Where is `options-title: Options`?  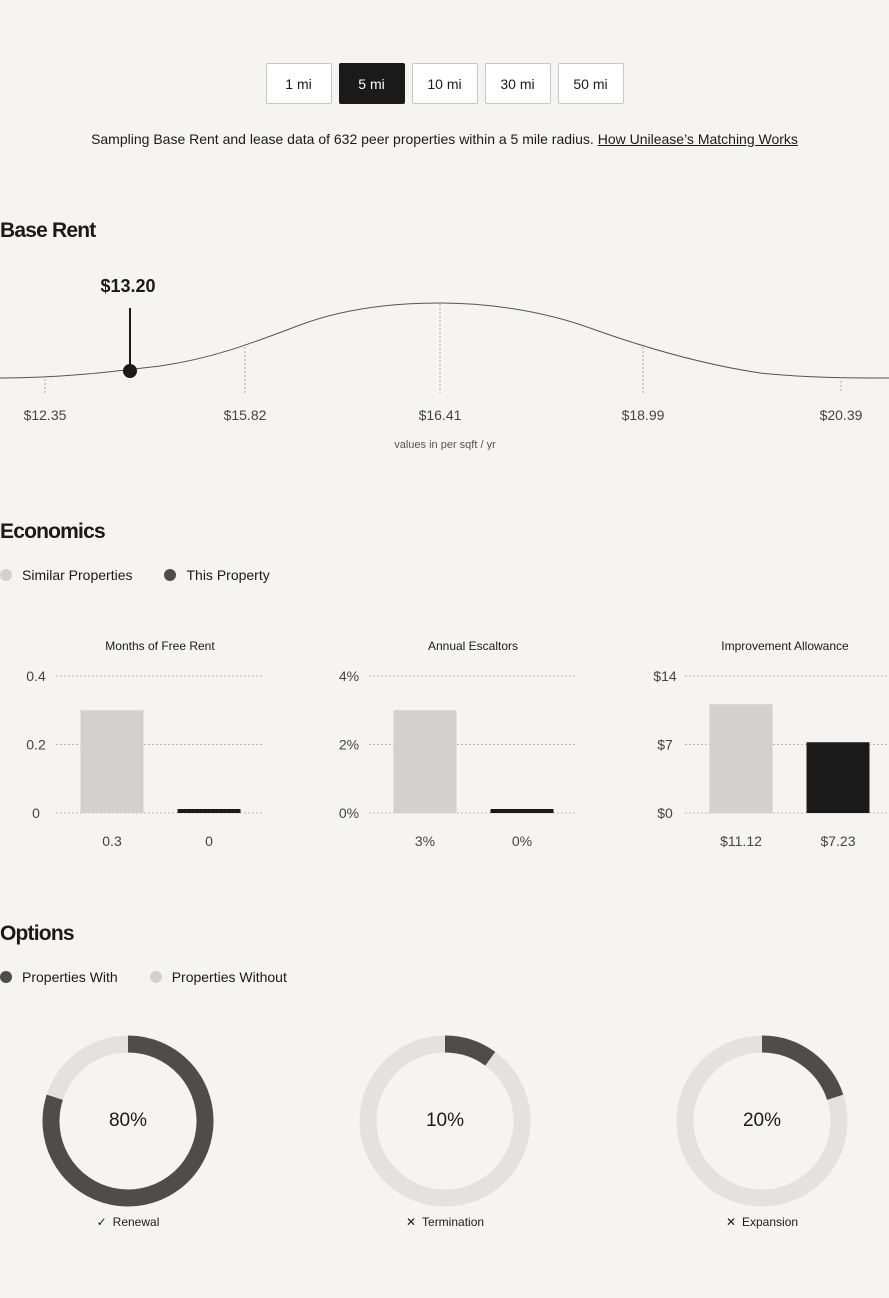 options-title: Options is located at coordinates (37, 933).